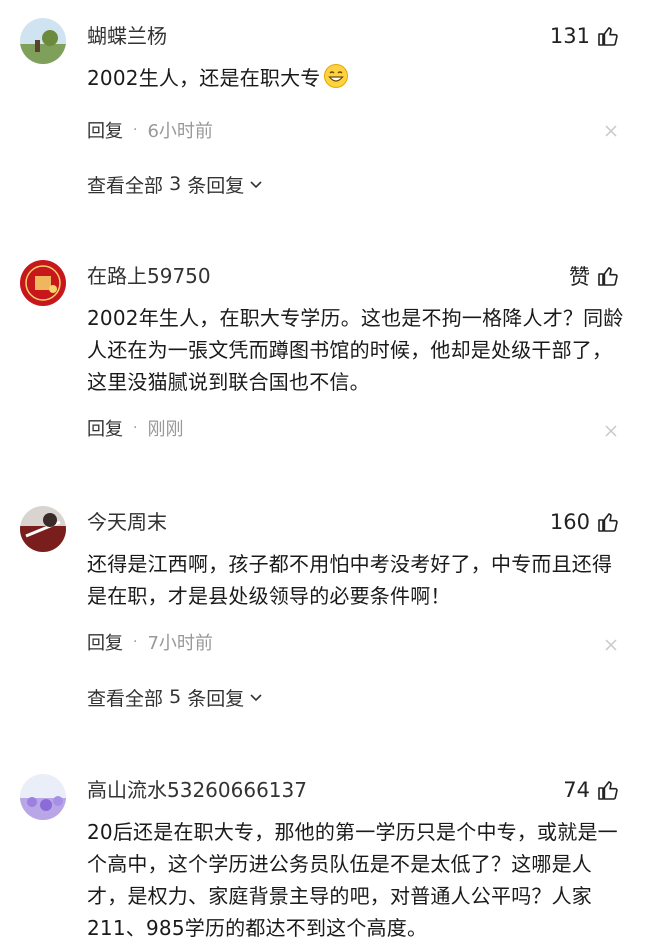 This screenshot has width=660, height=946. What do you see at coordinates (359, 78) in the screenshot?
I see `comment-text: 2002生人，还是在职大专` at bounding box center [359, 78].